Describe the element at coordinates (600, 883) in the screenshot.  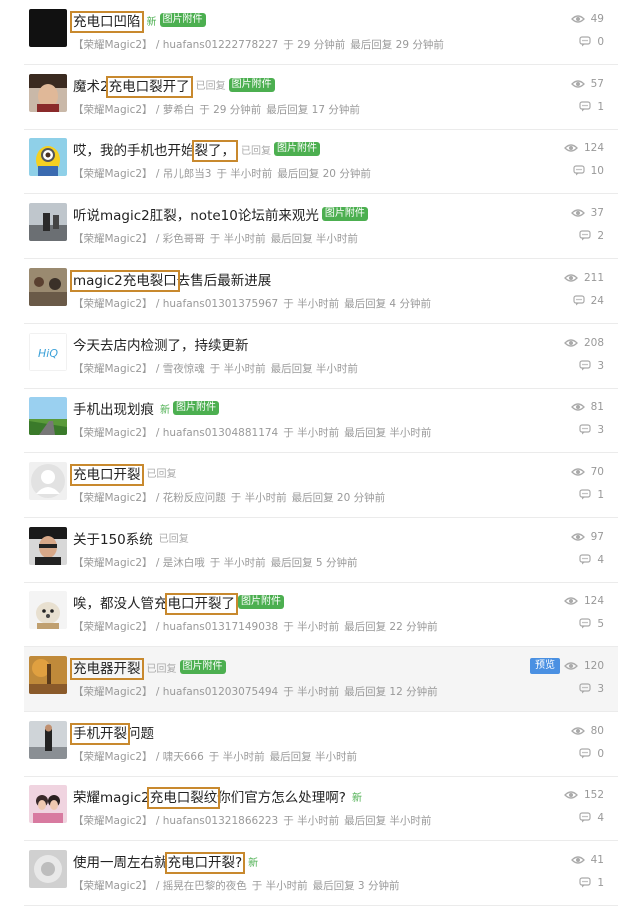
I see `reply-count-value: 1` at that location.